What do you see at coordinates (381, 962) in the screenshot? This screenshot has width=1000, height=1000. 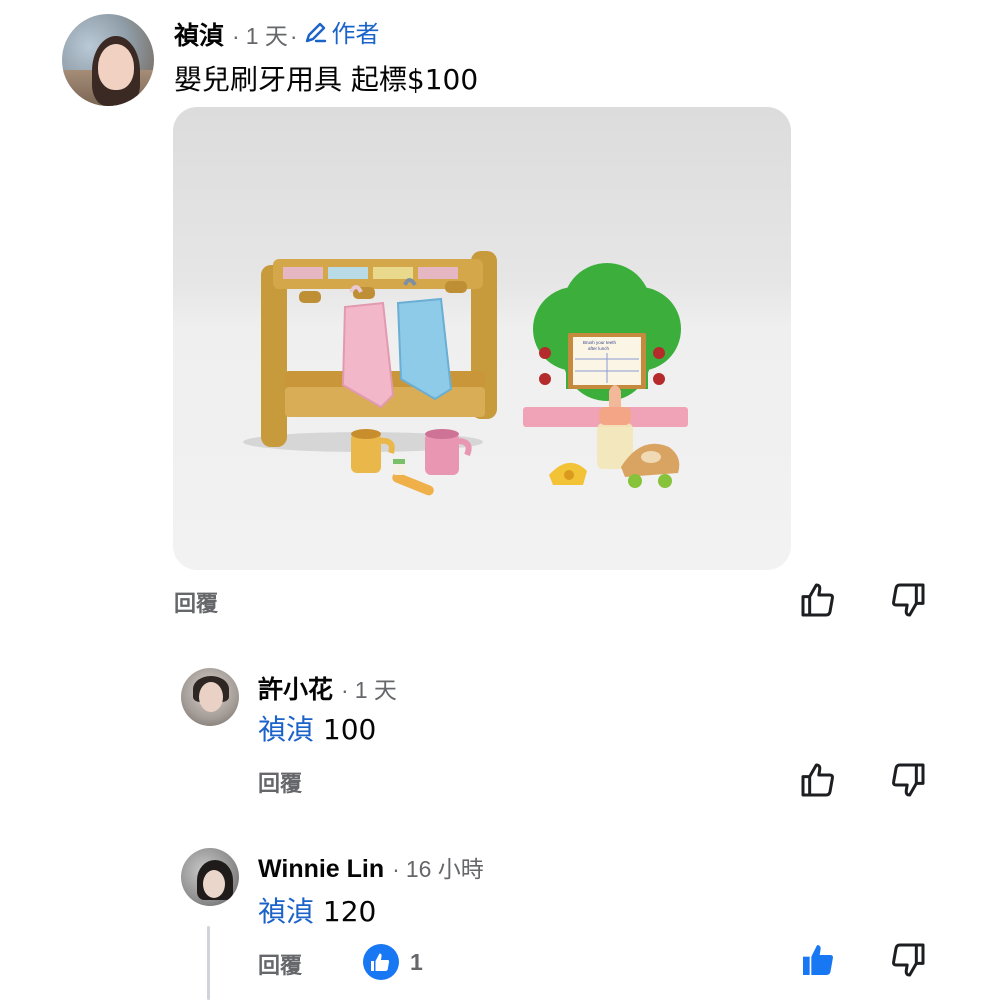 I see `like-reaction-icon` at bounding box center [381, 962].